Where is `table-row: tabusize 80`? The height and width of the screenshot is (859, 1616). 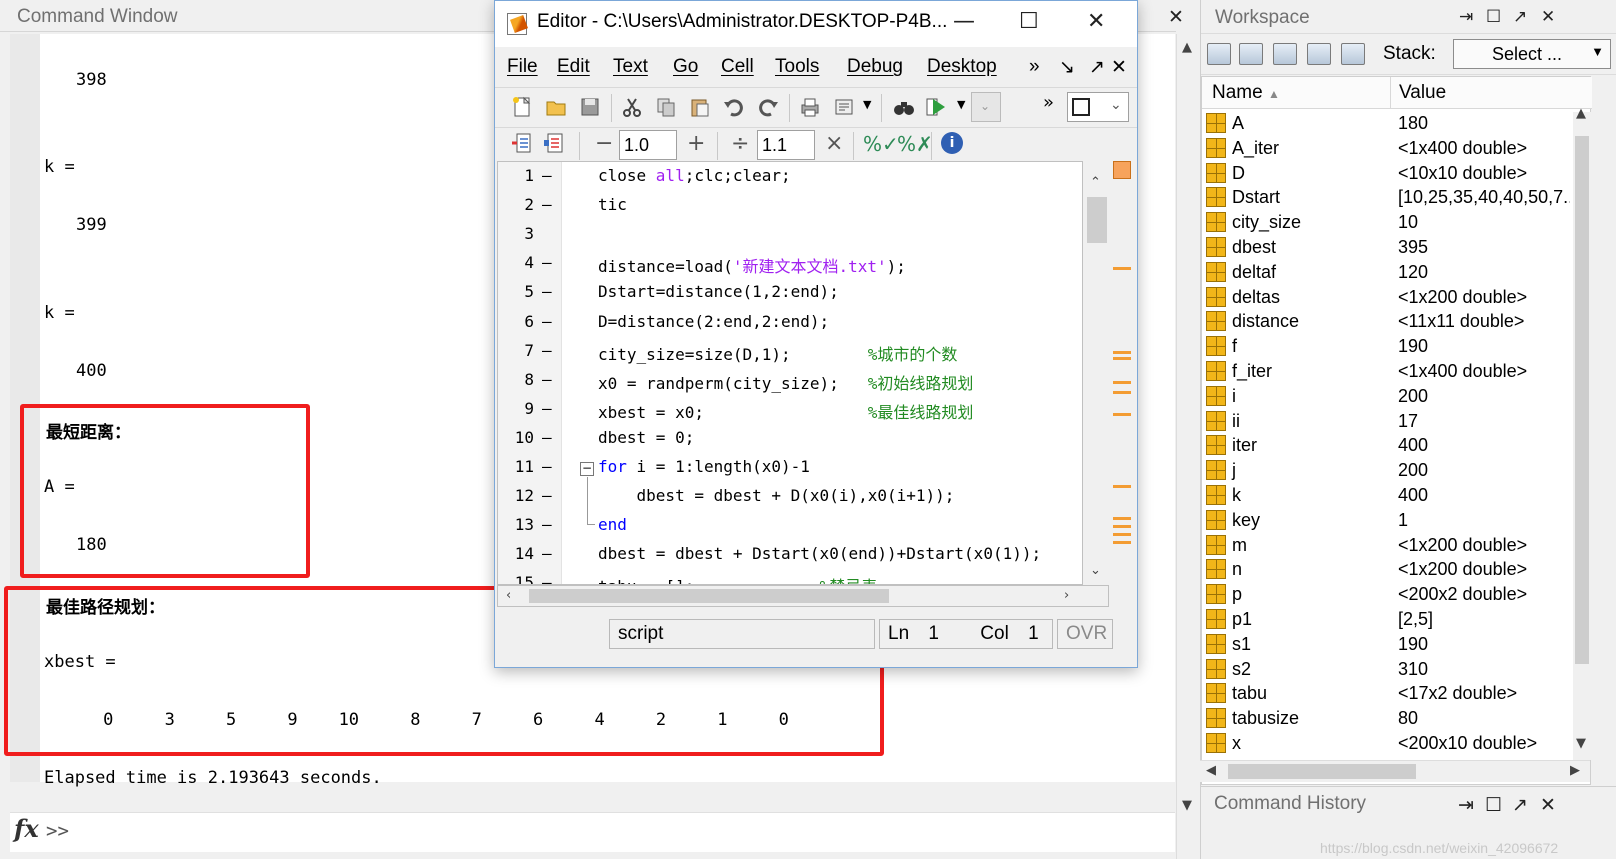 table-row: tabusize 80 is located at coordinates (1387, 718).